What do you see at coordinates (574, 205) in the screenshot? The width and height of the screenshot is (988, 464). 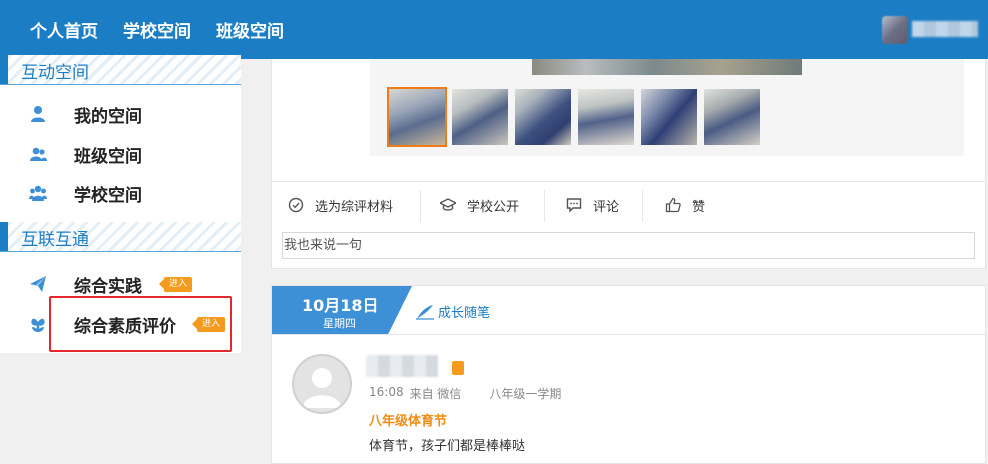 I see `comment-icon` at bounding box center [574, 205].